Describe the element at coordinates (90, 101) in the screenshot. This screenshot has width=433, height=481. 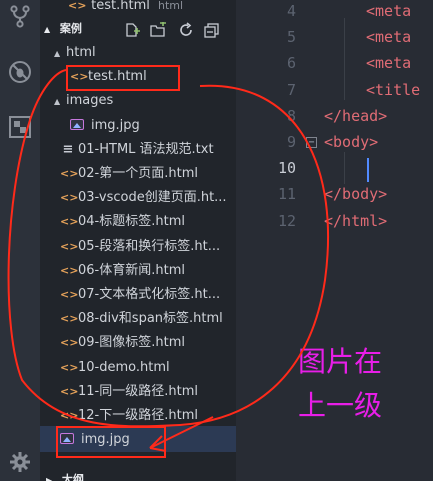
I see `file-label: images` at that location.